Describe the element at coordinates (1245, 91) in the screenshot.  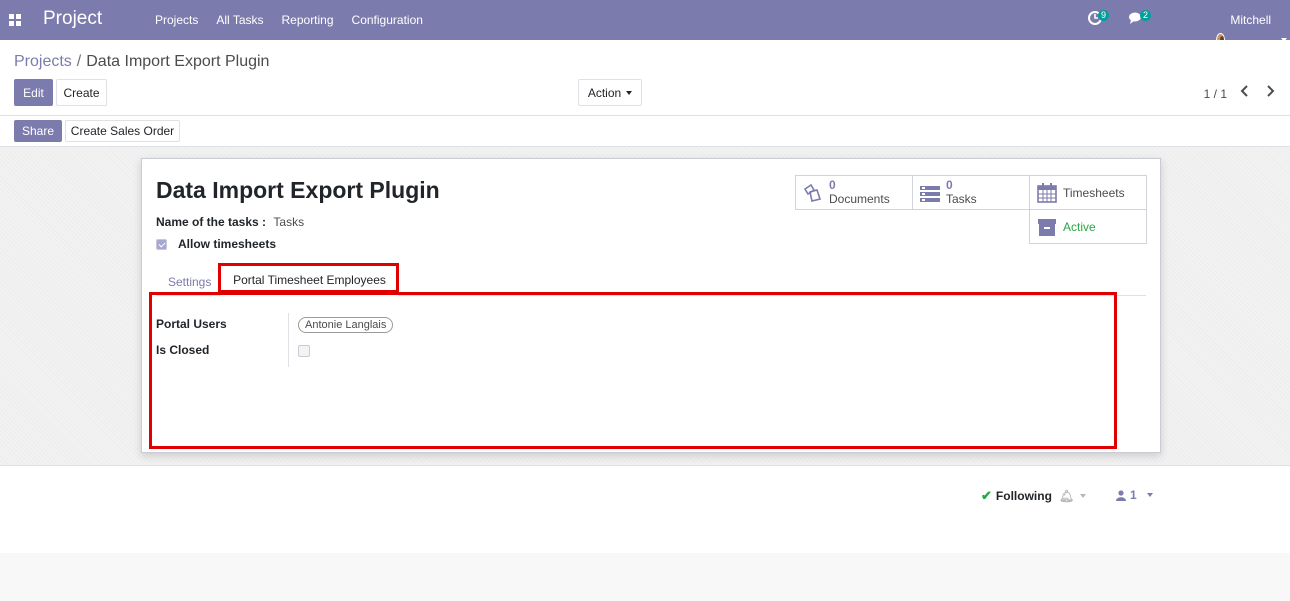
I see `pager-previous-icon` at that location.